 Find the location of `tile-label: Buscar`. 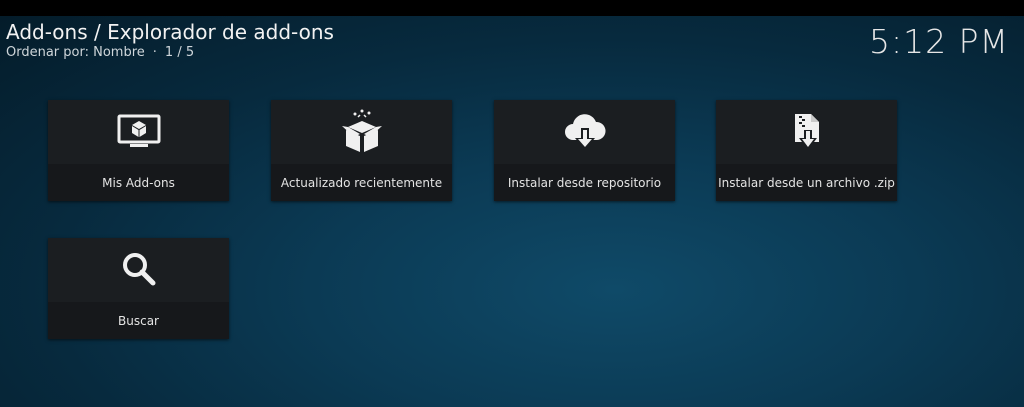

tile-label: Buscar is located at coordinates (138, 320).